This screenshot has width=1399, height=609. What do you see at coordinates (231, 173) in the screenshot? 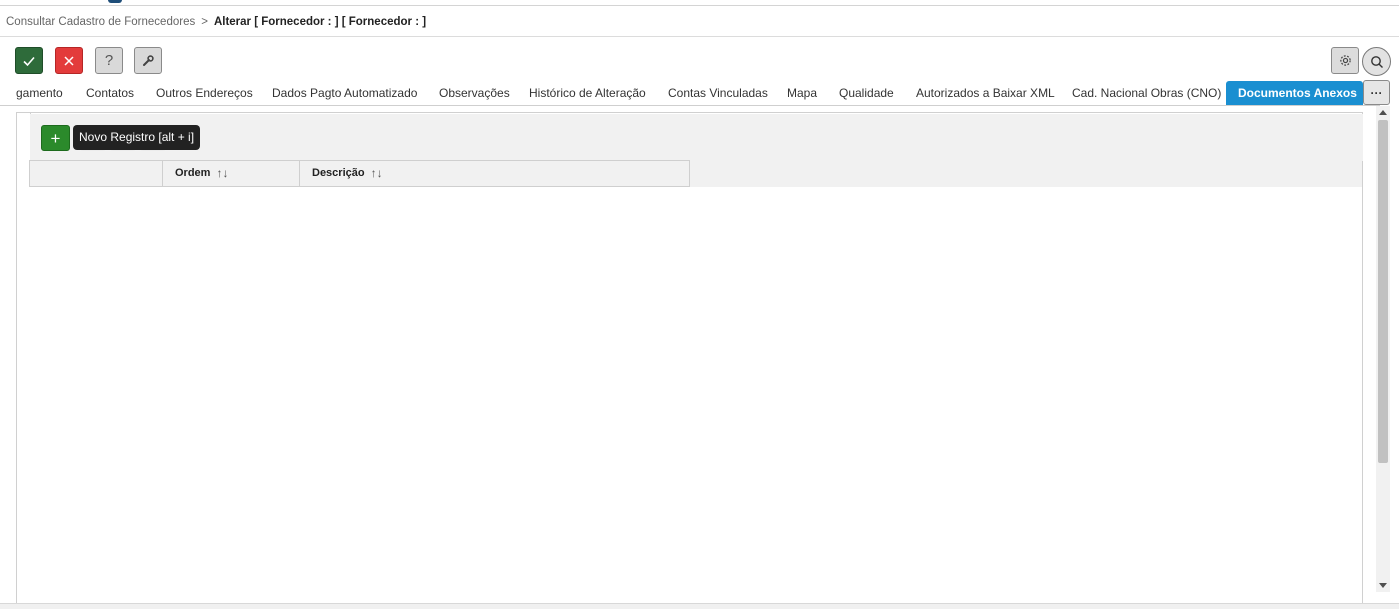
I see `column-header-ordem: Ordem ↑↓` at bounding box center [231, 173].